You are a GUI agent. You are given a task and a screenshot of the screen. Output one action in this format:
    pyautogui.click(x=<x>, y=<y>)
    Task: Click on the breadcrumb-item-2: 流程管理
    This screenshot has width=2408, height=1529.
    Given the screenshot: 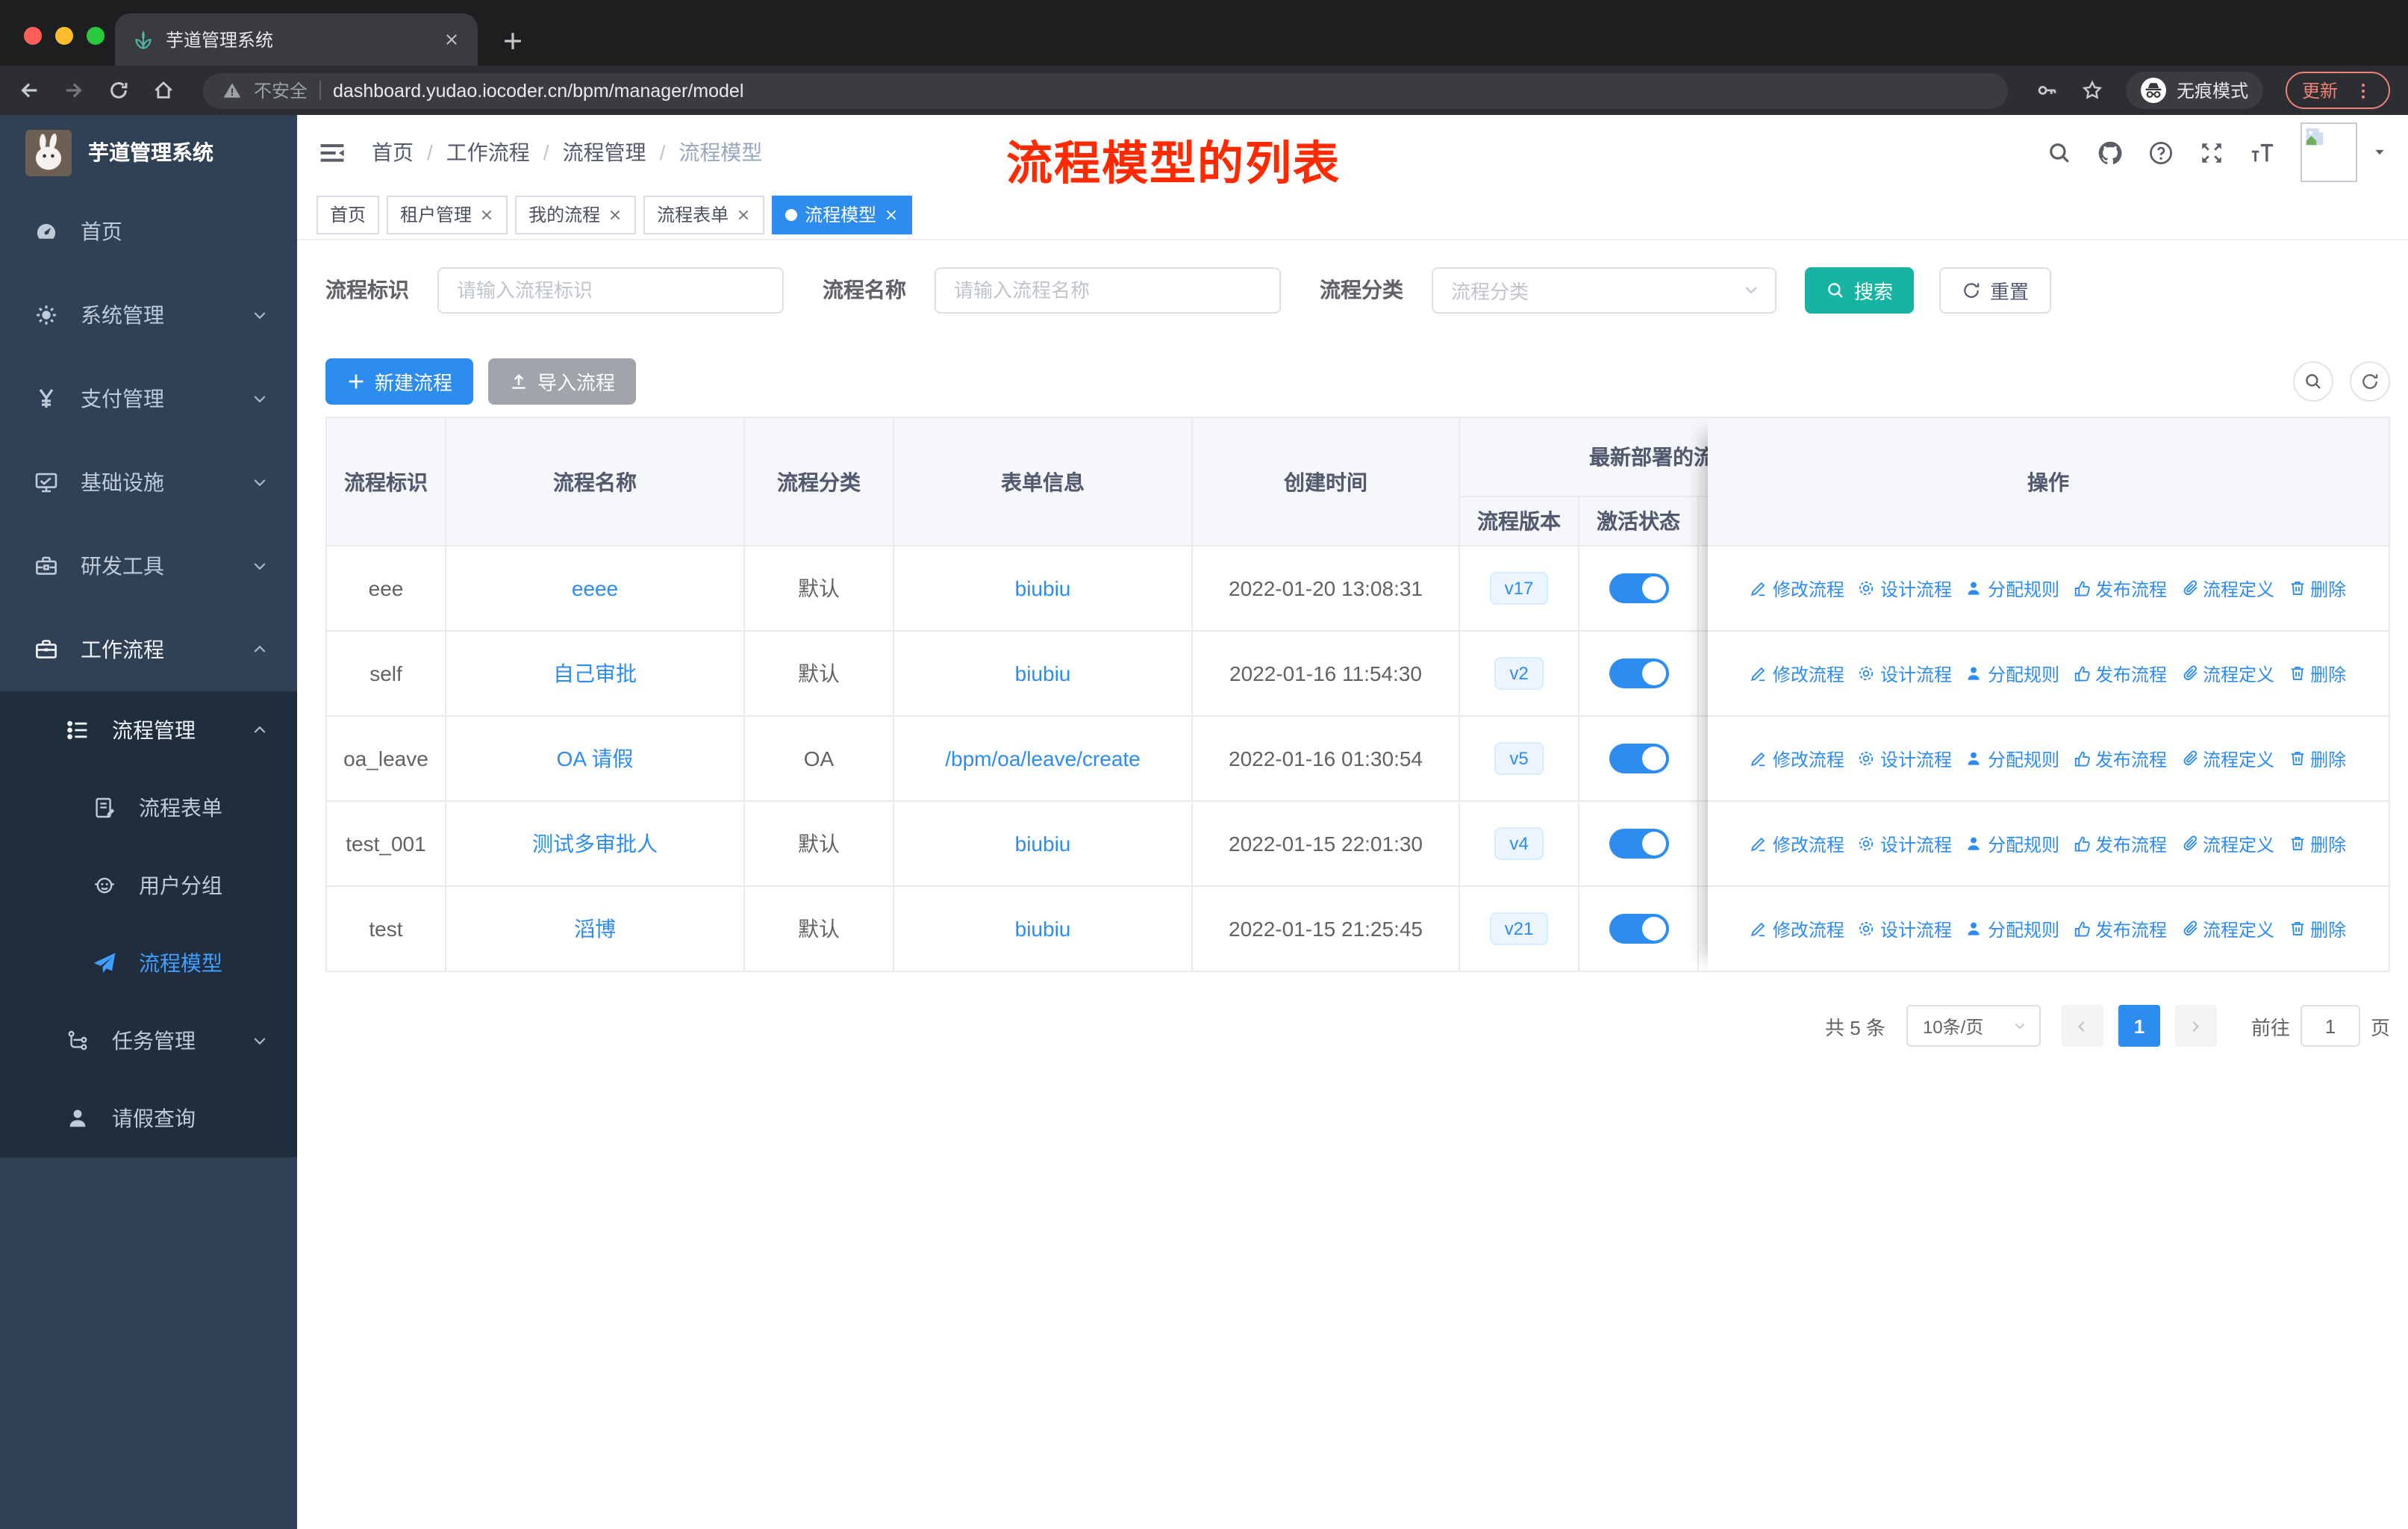 What is the action you would take?
    pyautogui.click(x=604, y=152)
    